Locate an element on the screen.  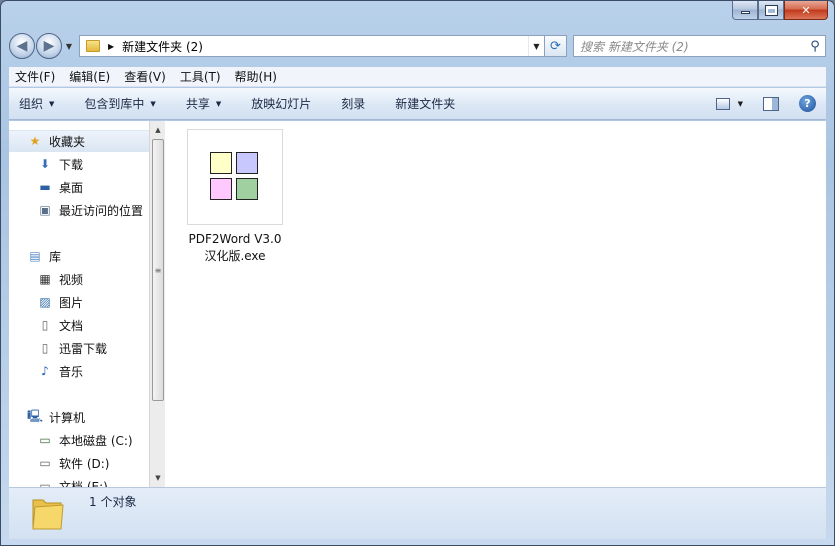
nav-item-label: 音乐 is located at coordinates (71, 371).